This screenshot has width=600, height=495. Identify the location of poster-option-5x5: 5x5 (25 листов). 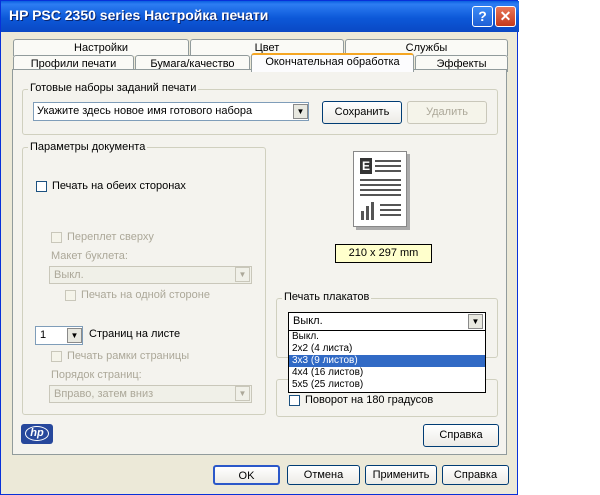
(387, 385).